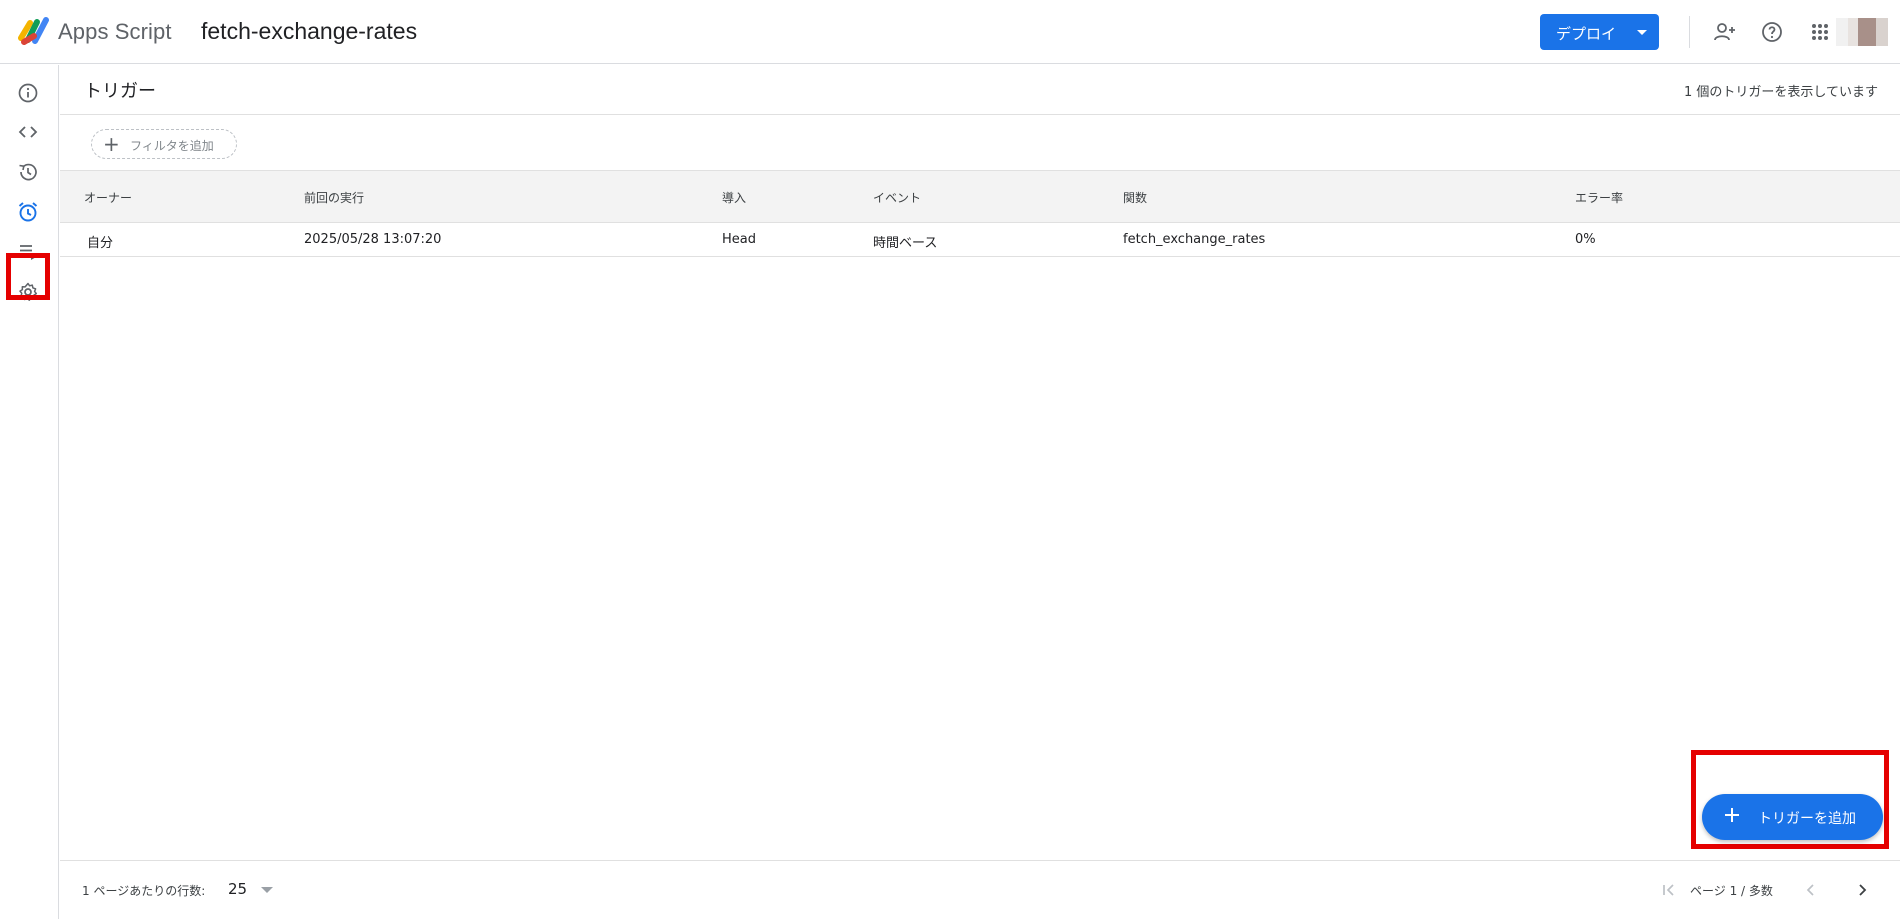 Image resolution: width=1900 pixels, height=919 pixels. Describe the element at coordinates (897, 197) in the screenshot. I see `column-header-event: イベント` at that location.